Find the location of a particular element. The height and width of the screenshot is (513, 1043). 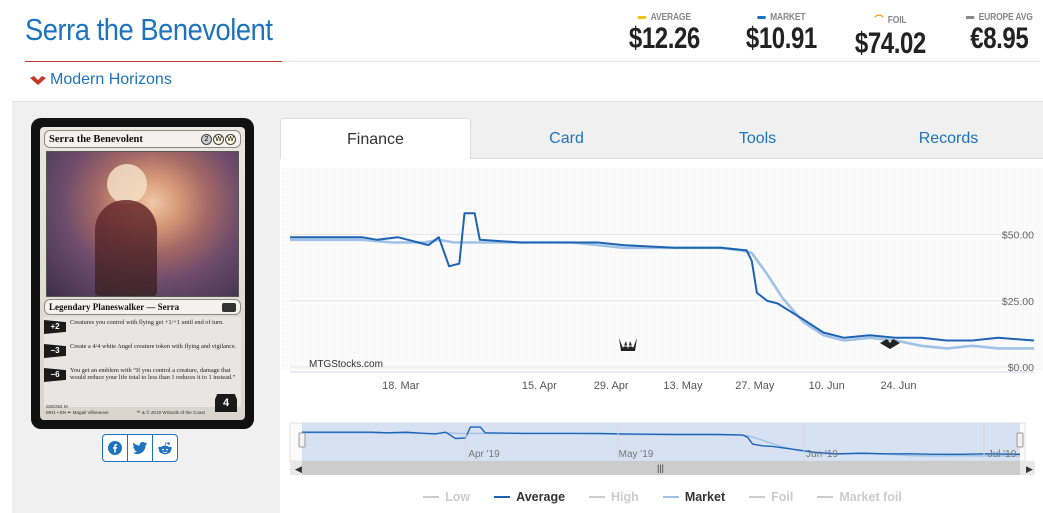

legend-item-average: Average is located at coordinates (529, 497).